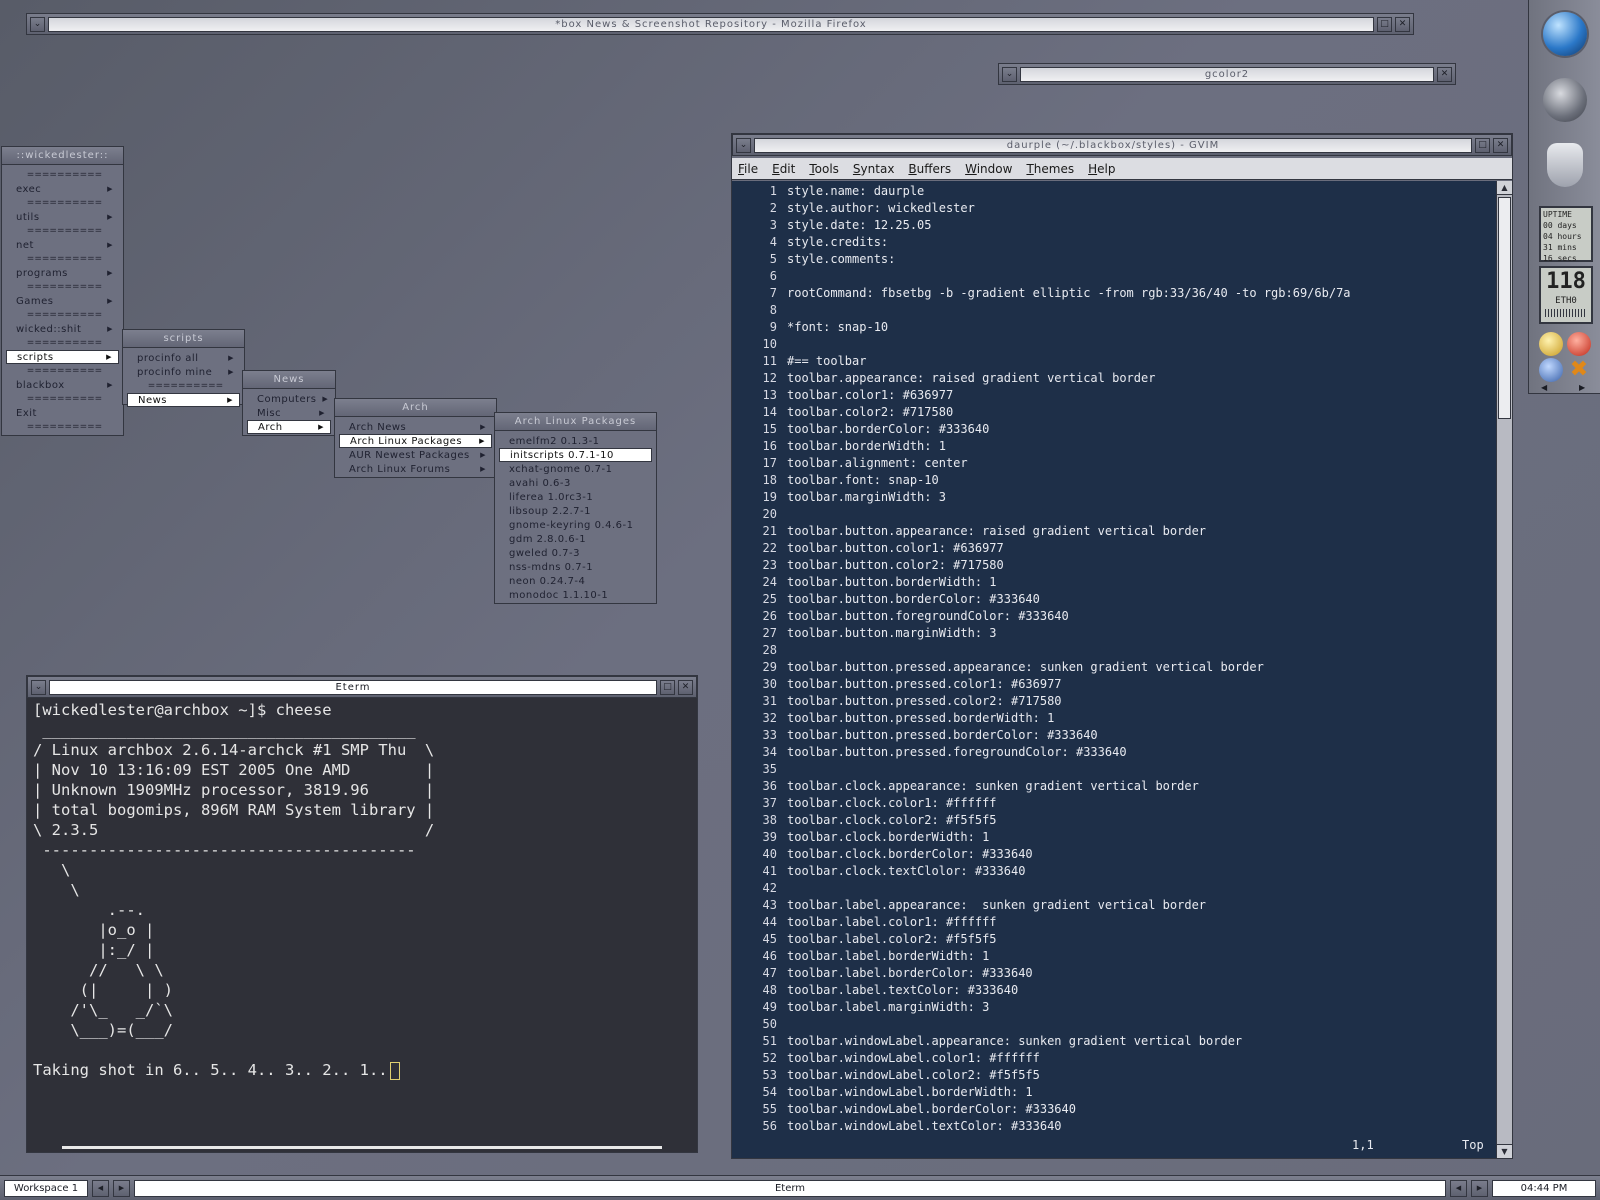 Image resolution: width=1600 pixels, height=1200 pixels. What do you see at coordinates (783, 169) in the screenshot?
I see `gvim-menu-item: Edit` at bounding box center [783, 169].